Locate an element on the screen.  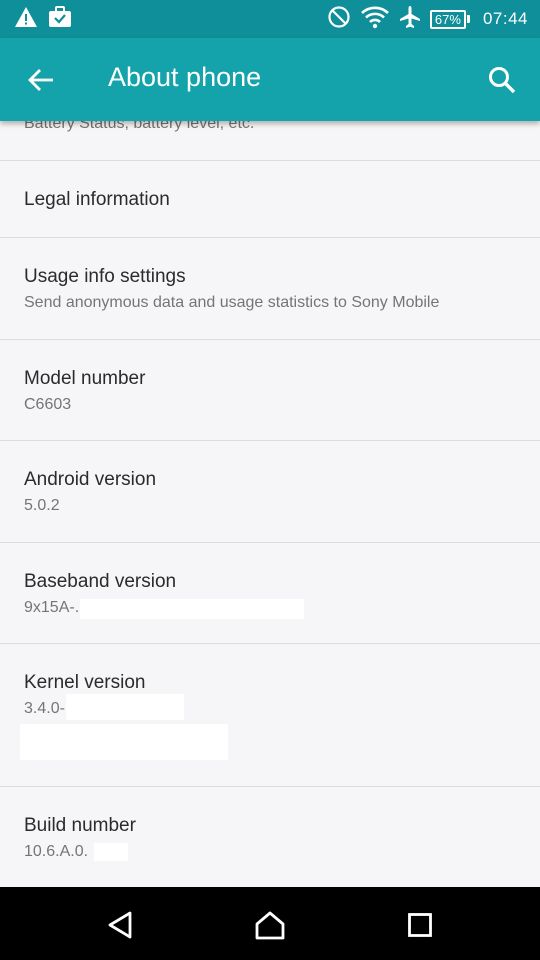
list-item-kernel-version: Kernel version 3.4.0- is located at coordinates (270, 715).